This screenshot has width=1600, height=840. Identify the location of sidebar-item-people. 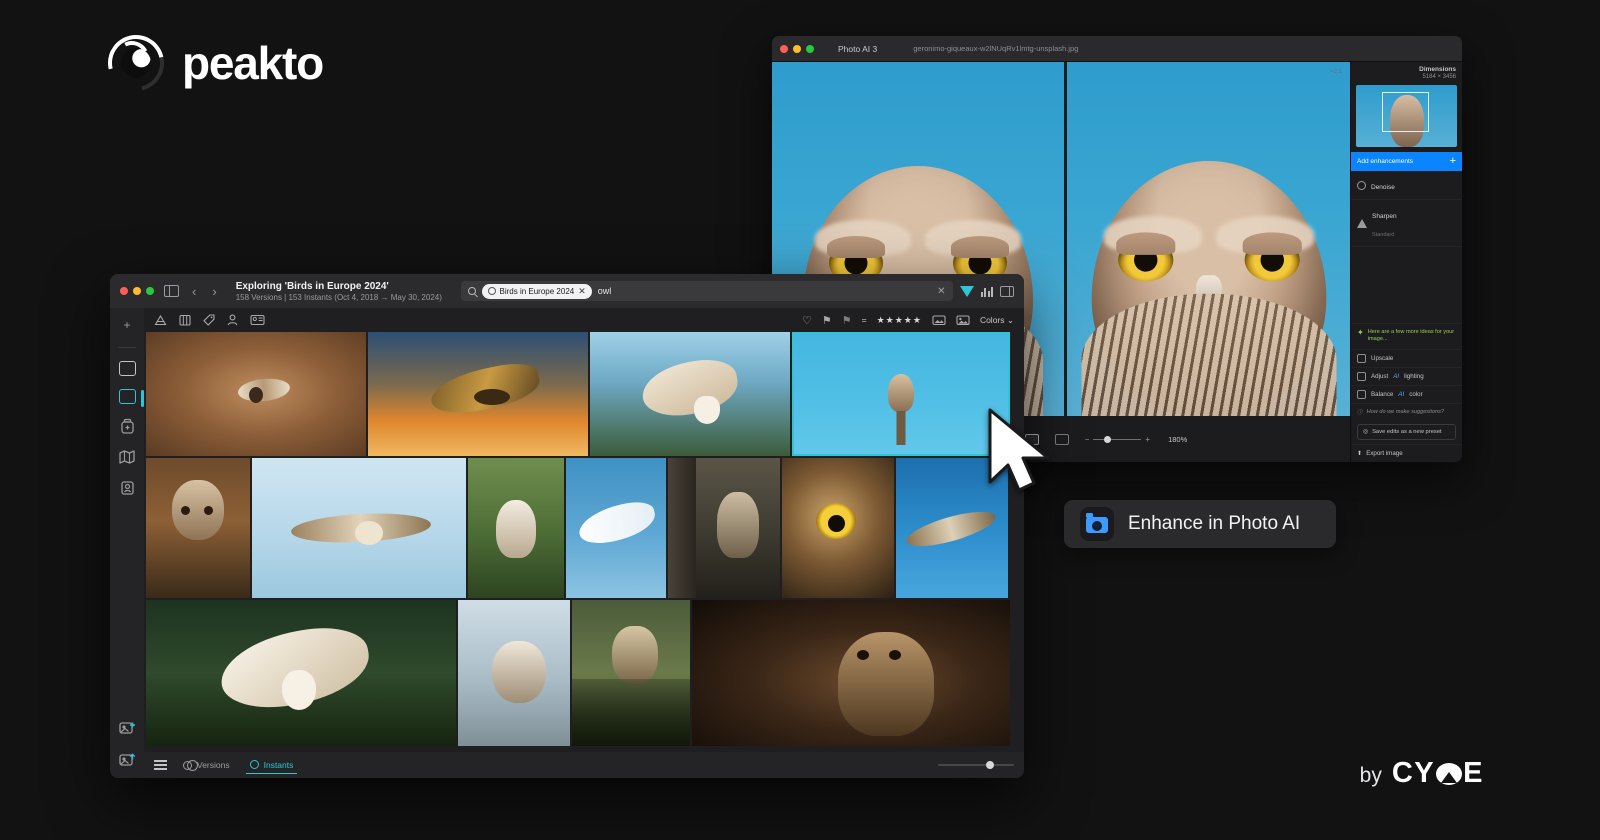
(127, 488).